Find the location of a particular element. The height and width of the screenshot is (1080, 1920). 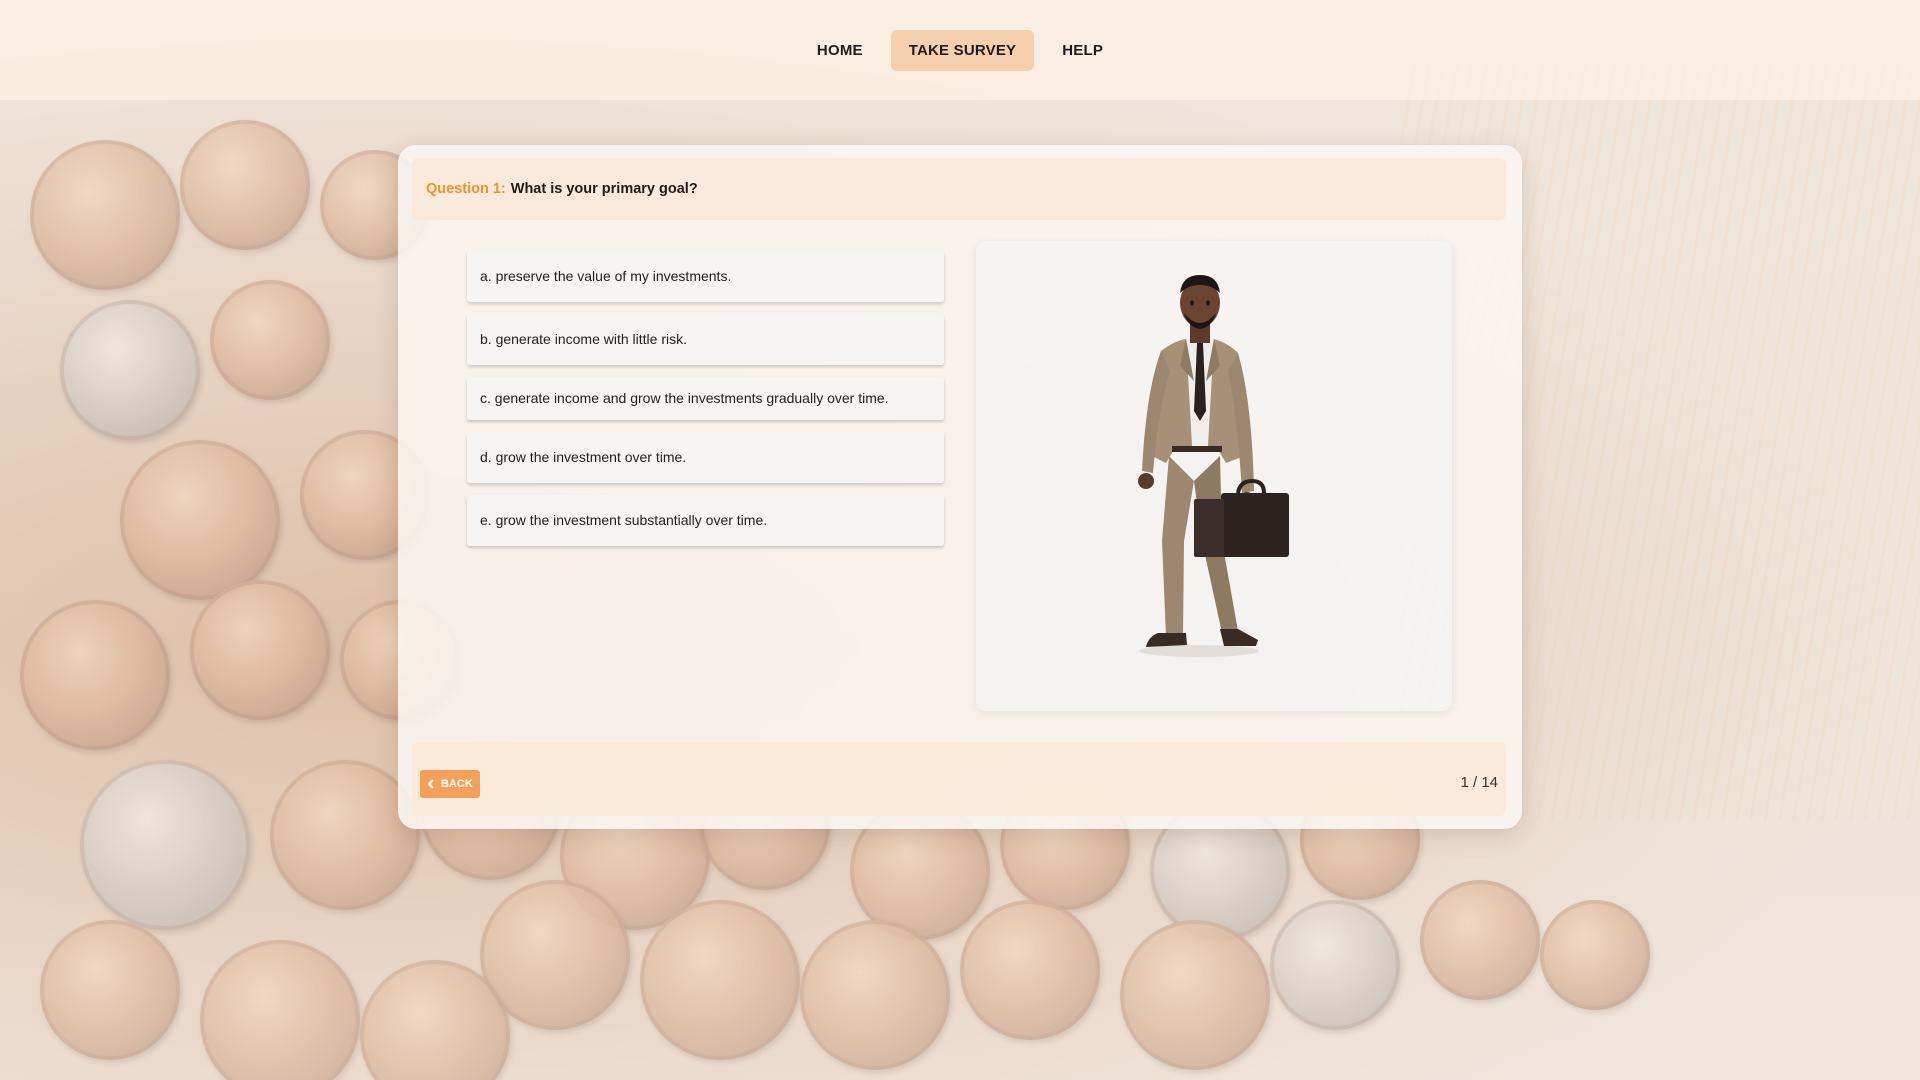

question-number: Question 1: is located at coordinates (466, 189).